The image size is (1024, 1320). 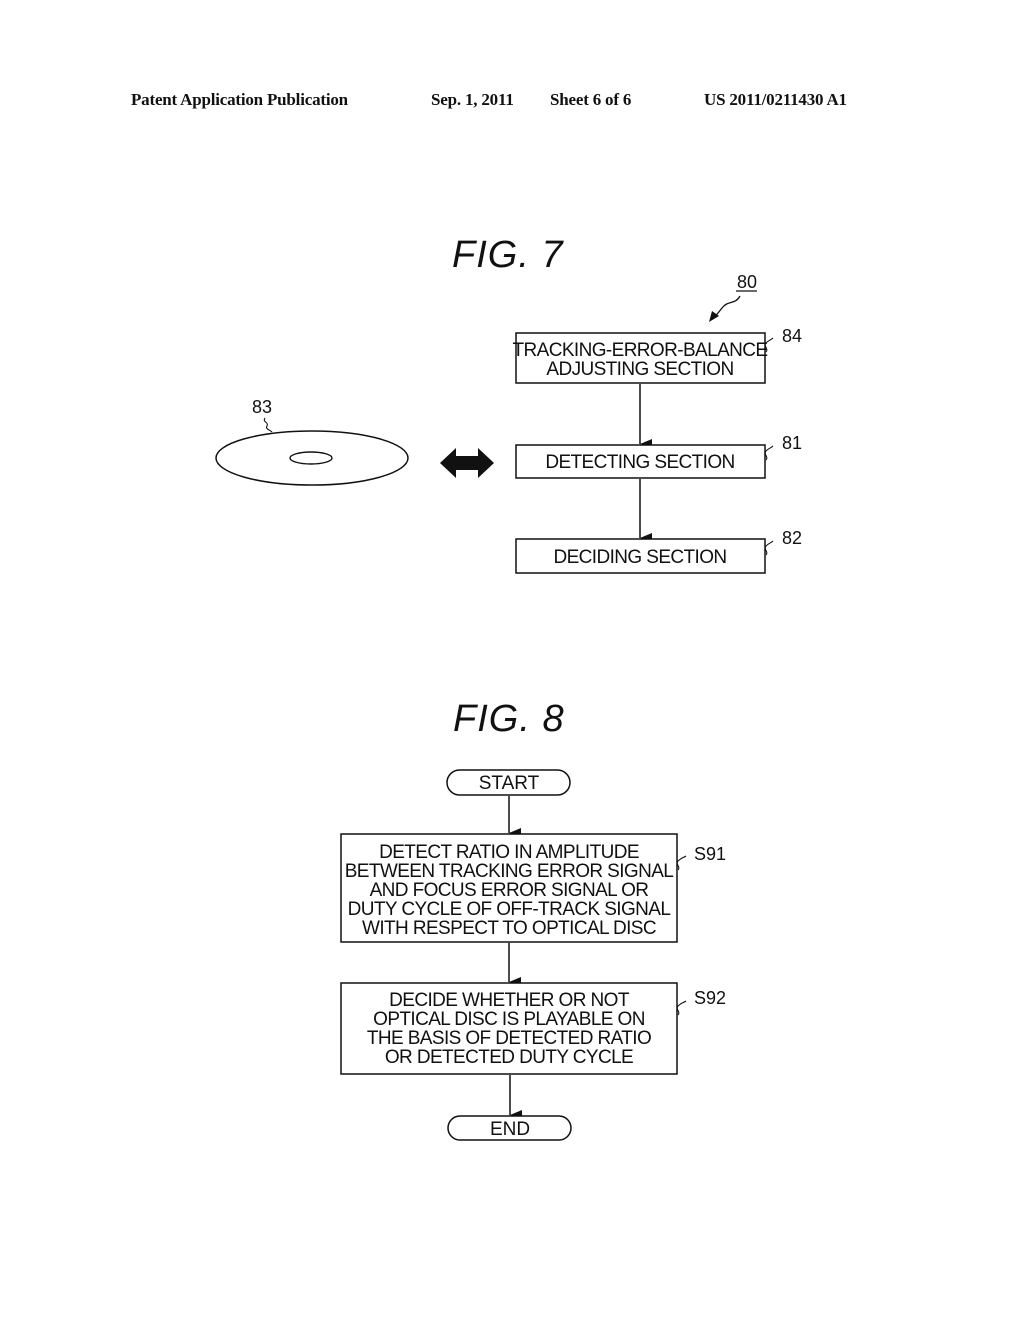 I want to click on step-s91-line-3: AND FOCUS ERROR SIGNAL OR, so click(x=509, y=890).